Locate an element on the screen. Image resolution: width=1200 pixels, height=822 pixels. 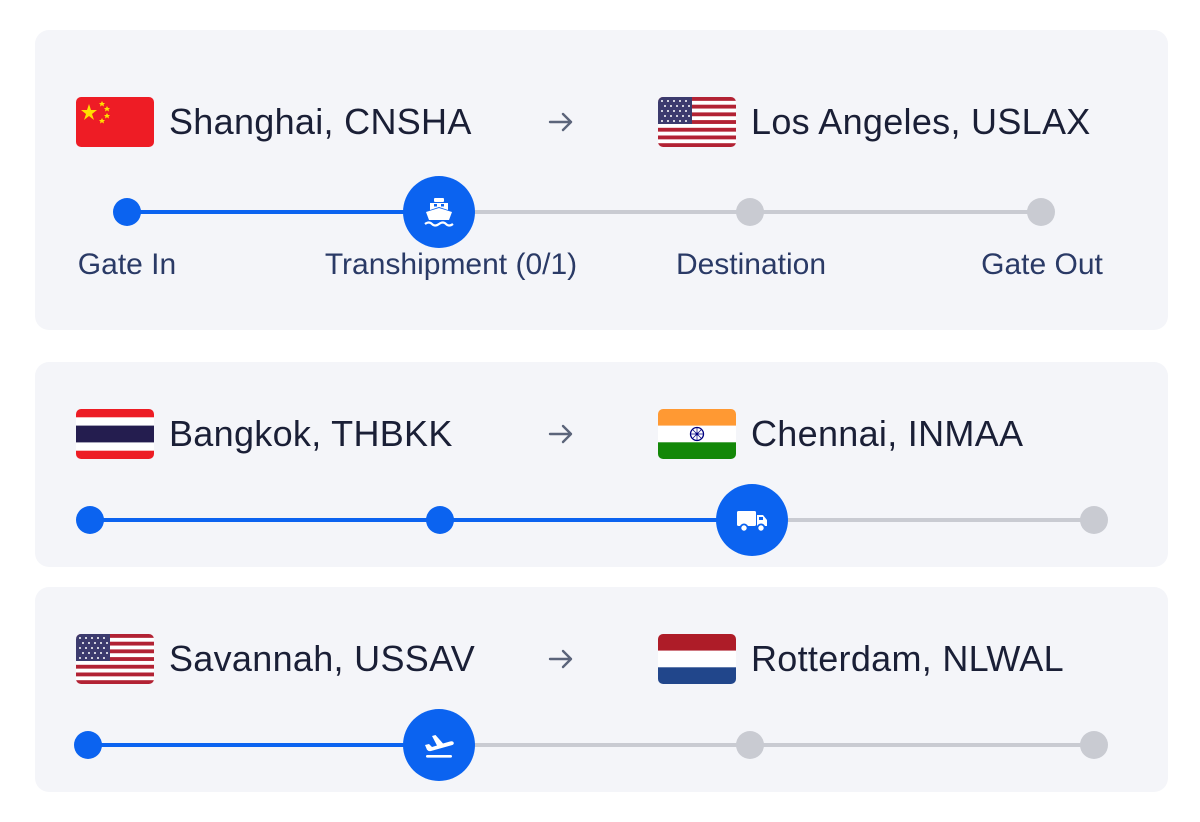
airplane-departure-icon is located at coordinates (439, 746).